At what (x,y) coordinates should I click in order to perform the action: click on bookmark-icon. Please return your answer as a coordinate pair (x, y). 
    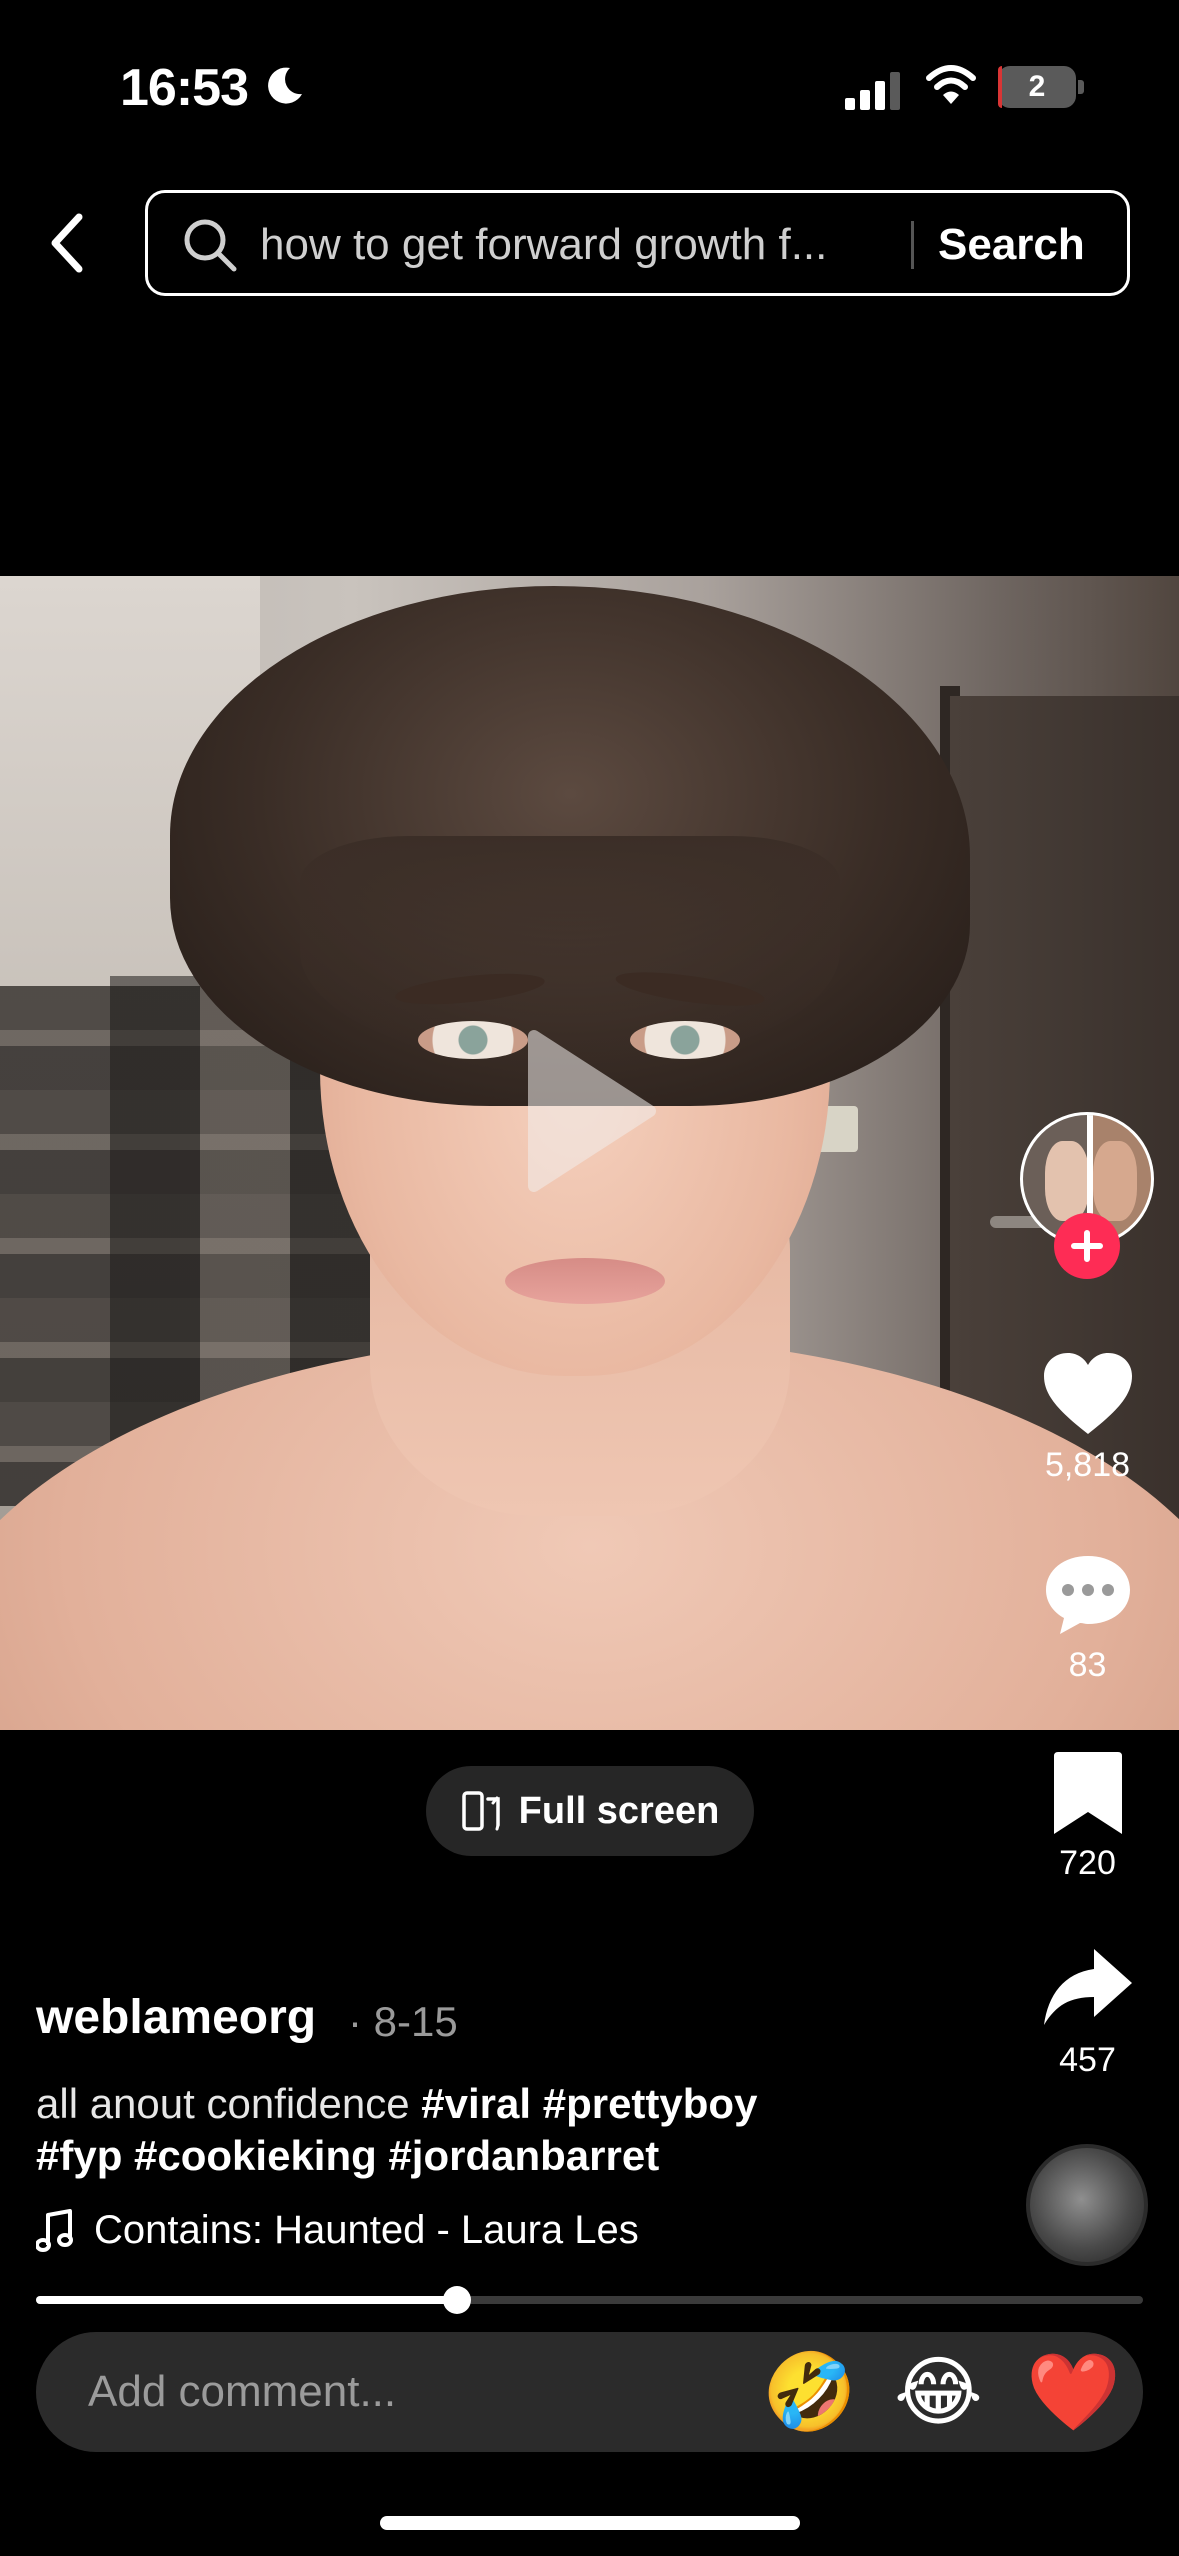
    Looking at the image, I should click on (1087, 1793).